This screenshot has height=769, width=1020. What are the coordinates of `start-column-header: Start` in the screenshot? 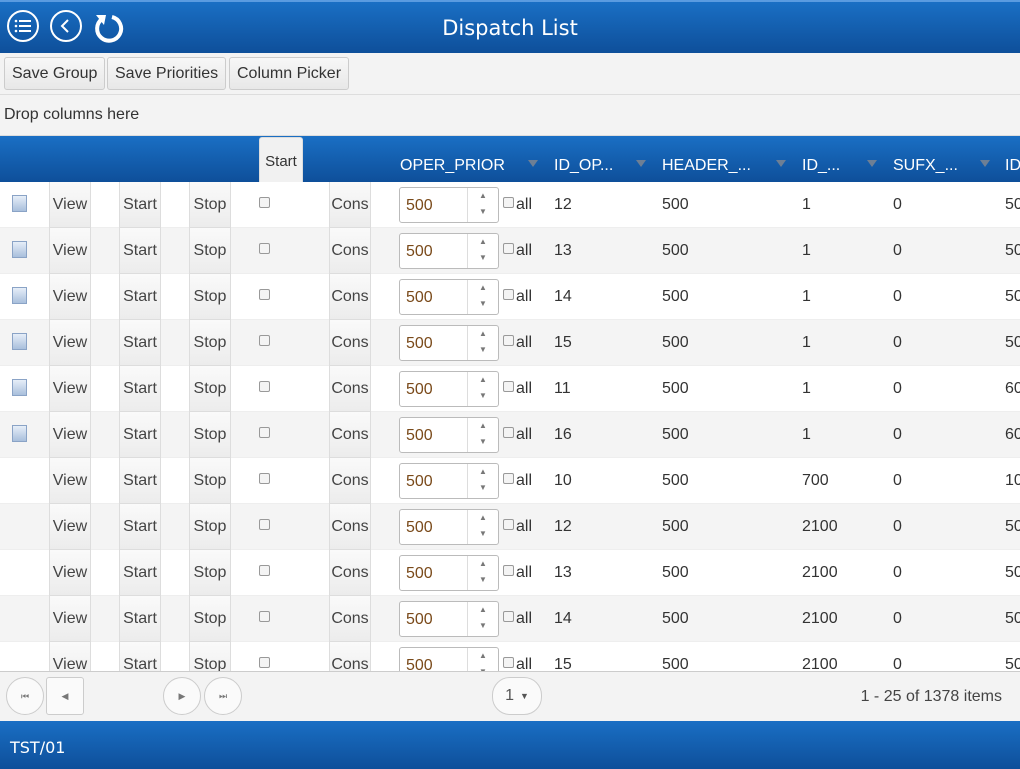 It's located at (281, 159).